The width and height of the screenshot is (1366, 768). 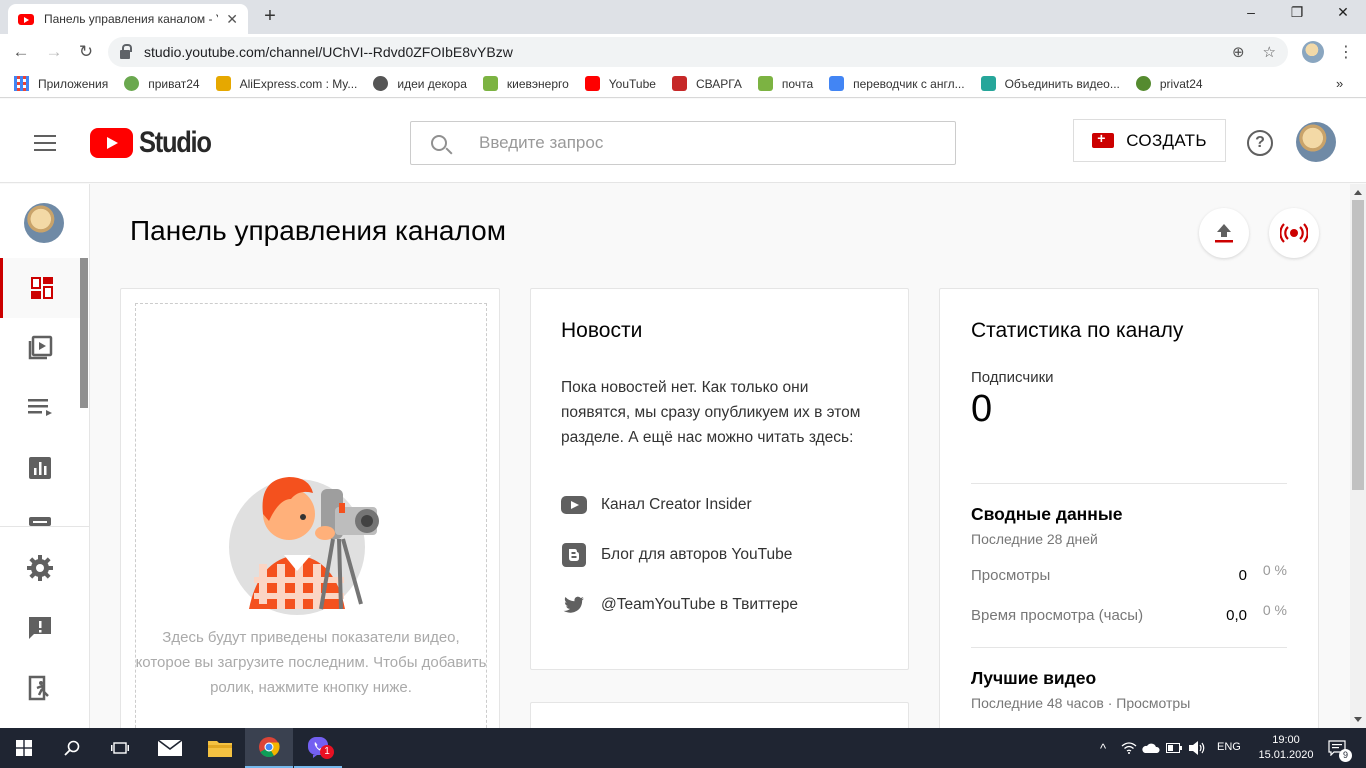 I want to click on create-button: СОЗДАТЬ, so click(x=1149, y=140).